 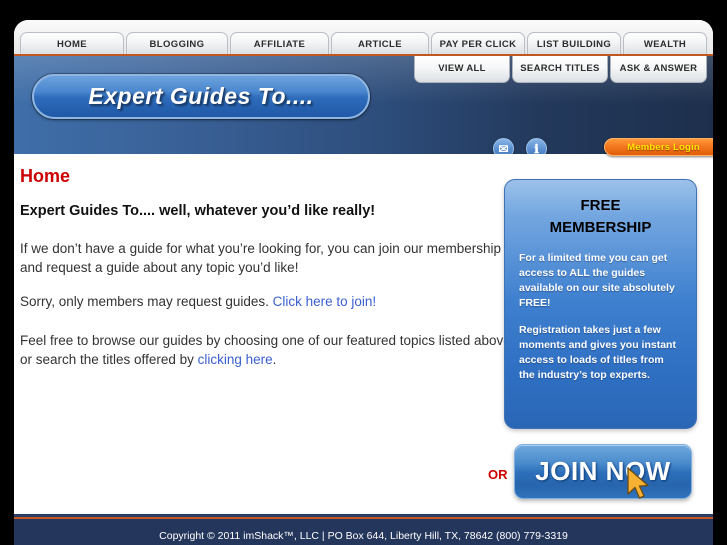 What do you see at coordinates (638, 483) in the screenshot?
I see `mouse-cursor-icon` at bounding box center [638, 483].